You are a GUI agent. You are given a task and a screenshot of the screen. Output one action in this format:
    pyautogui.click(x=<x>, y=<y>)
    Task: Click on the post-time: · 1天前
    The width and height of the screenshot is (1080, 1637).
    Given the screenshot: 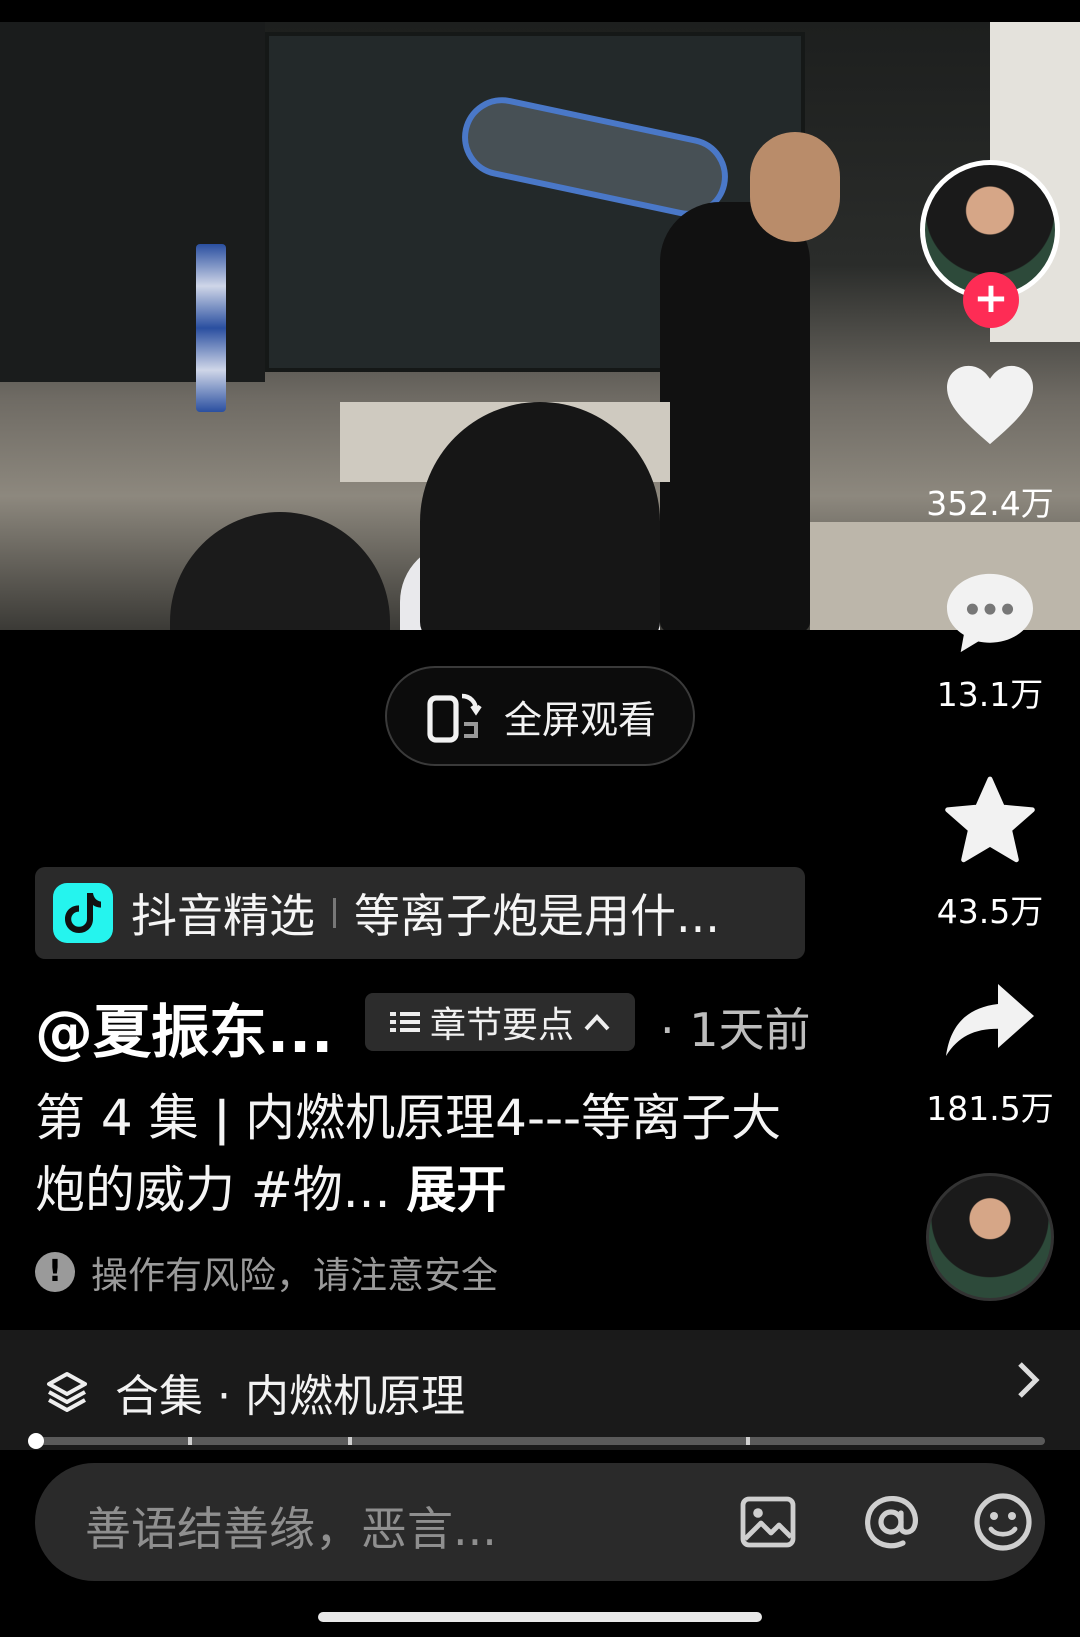 What is the action you would take?
    pyautogui.click(x=735, y=1030)
    